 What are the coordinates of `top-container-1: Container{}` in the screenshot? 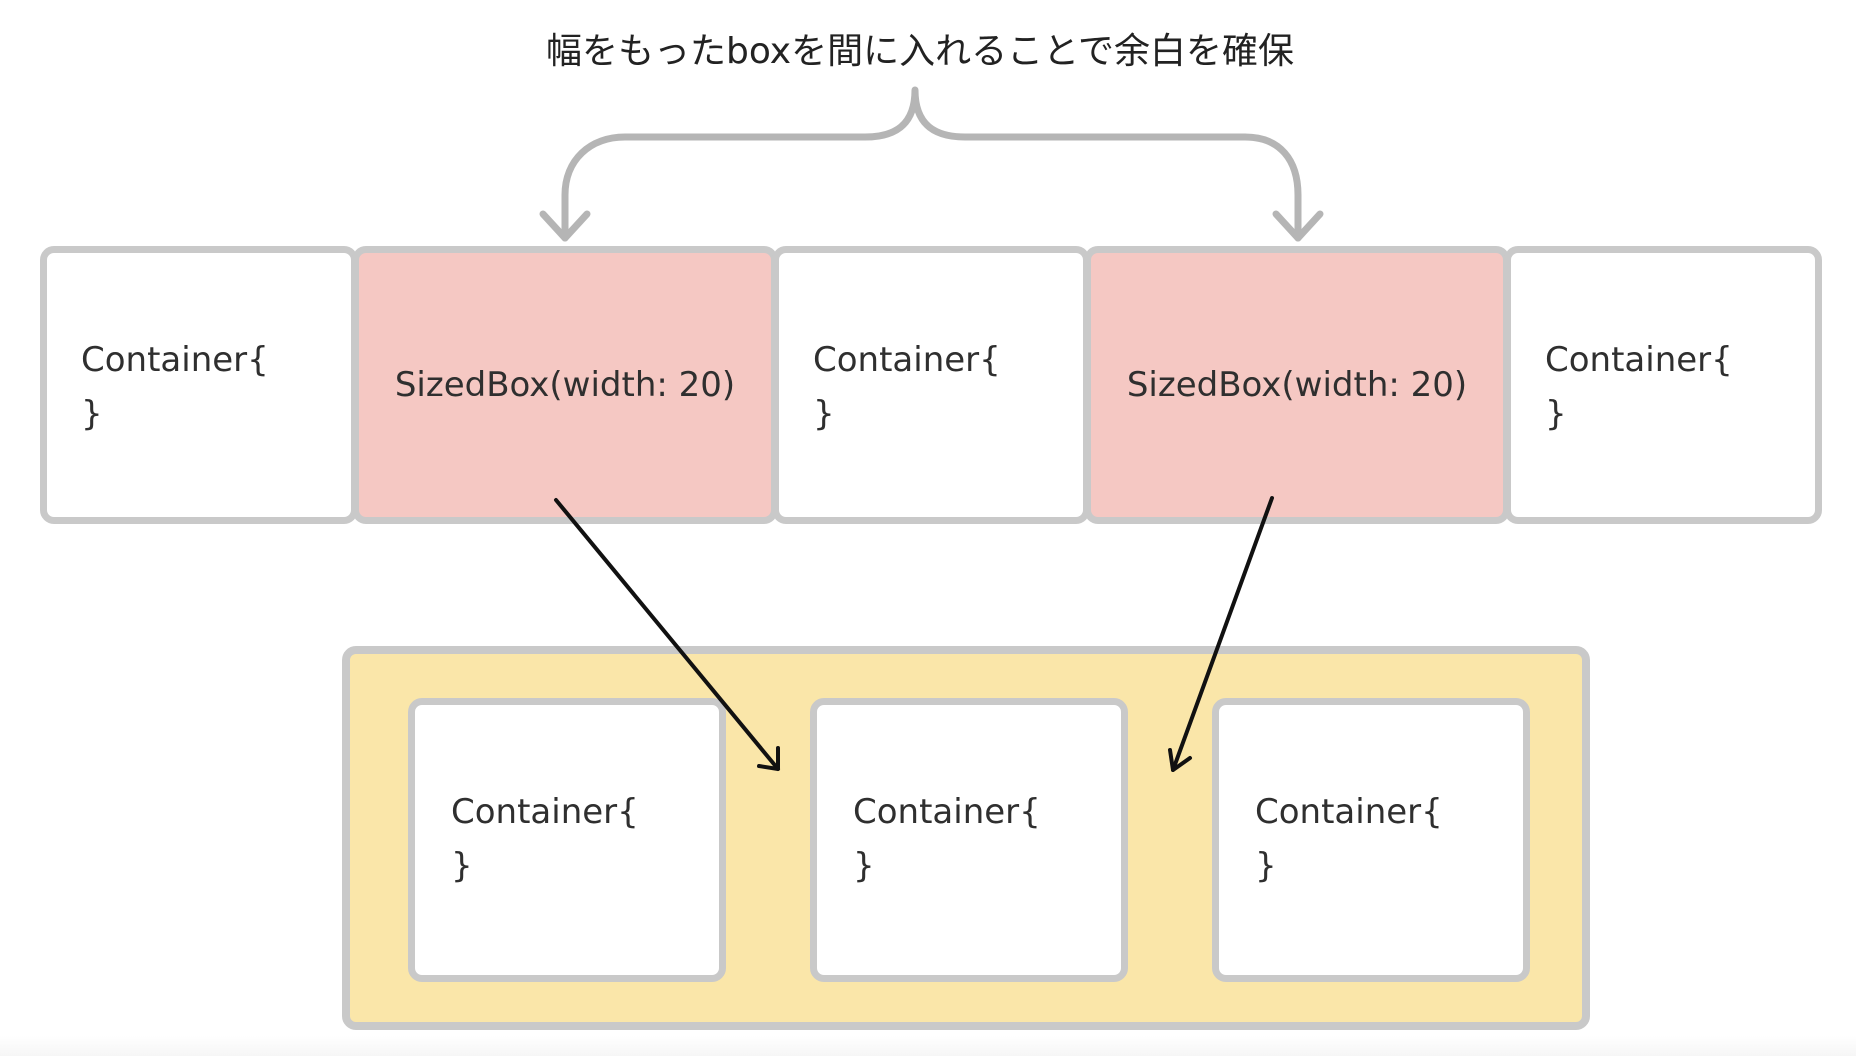 It's located at (199, 385).